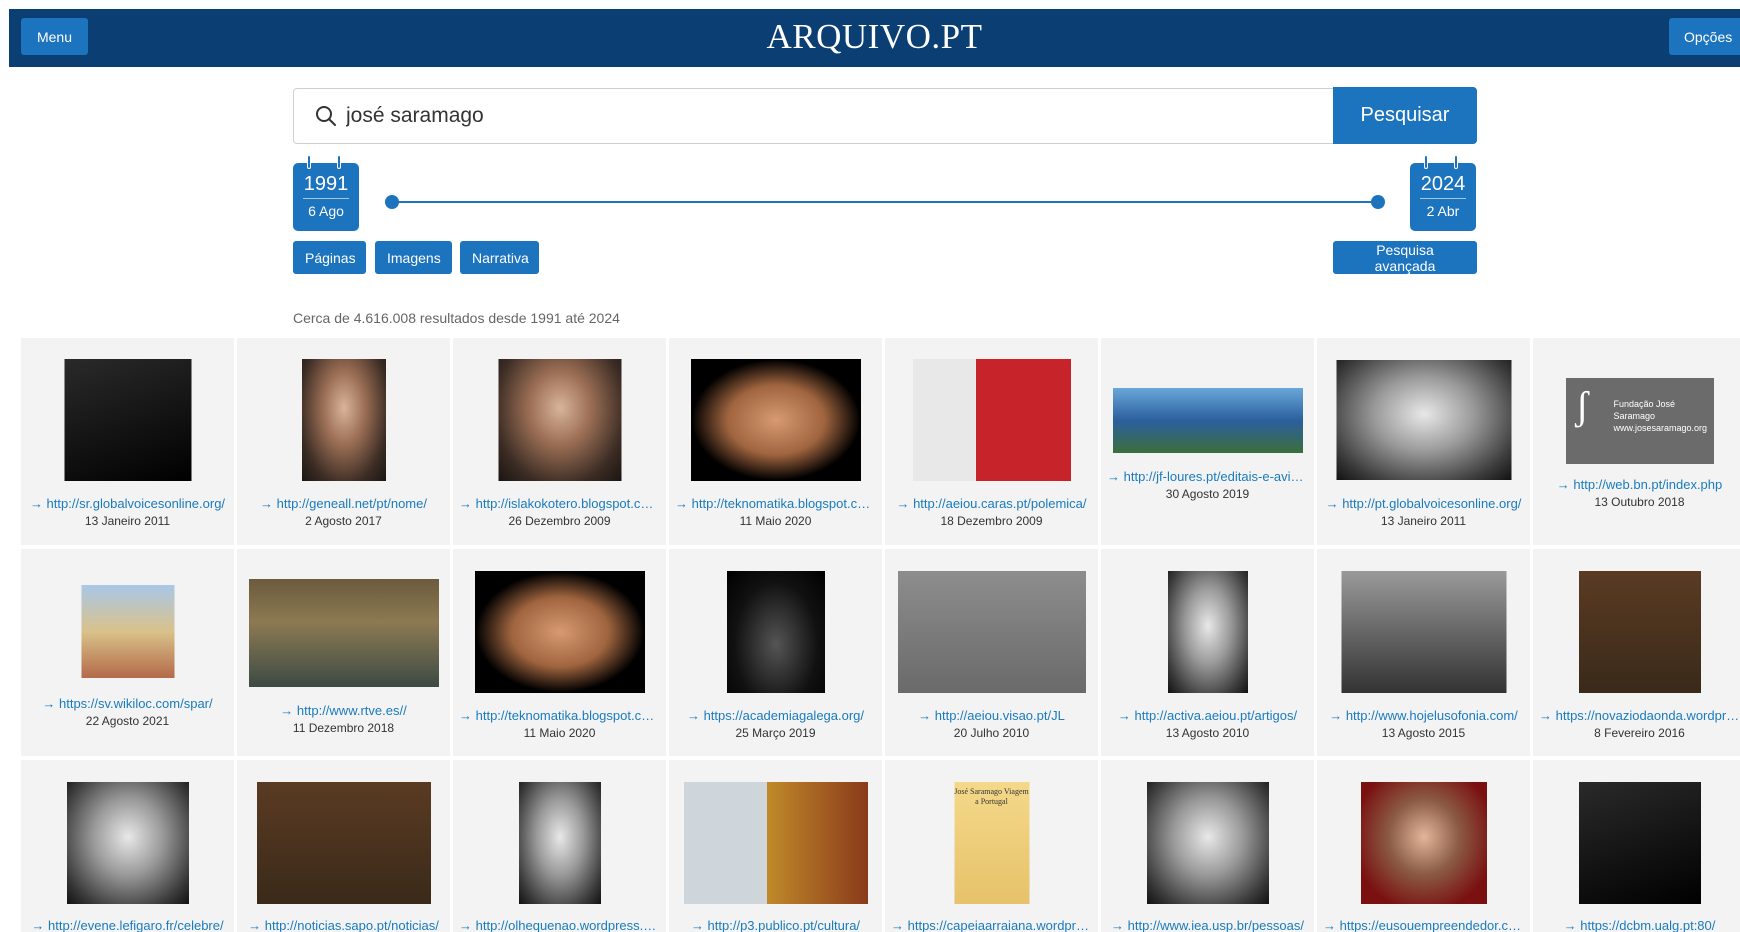 The image size is (1740, 932). Describe the element at coordinates (1405, 257) in the screenshot. I see `advanced-search-button: Pesquisa avançada` at that location.